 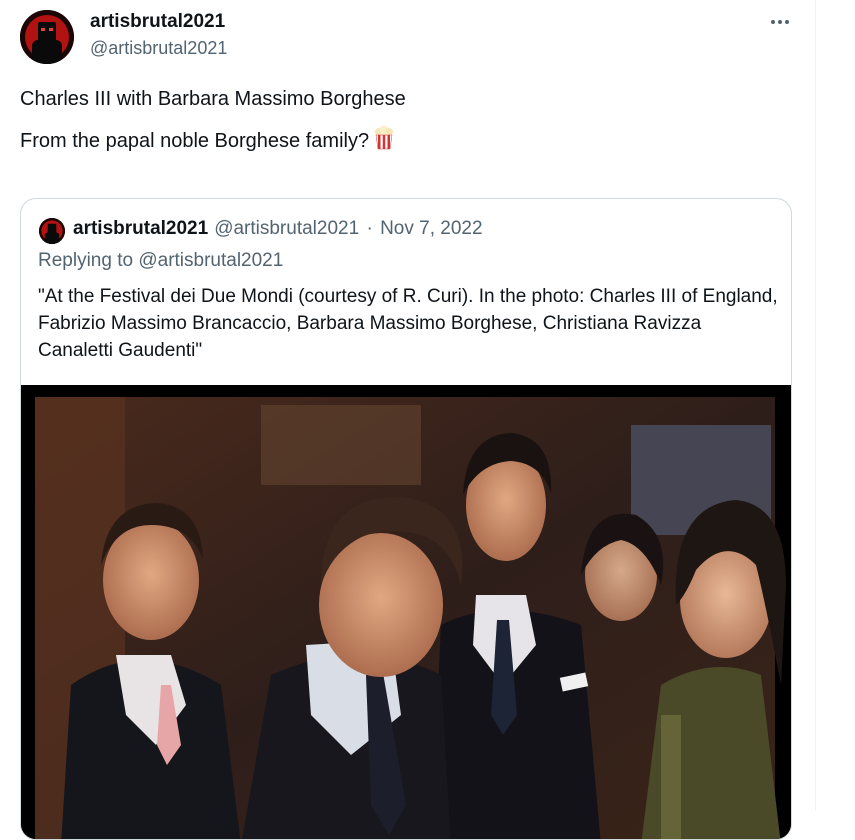 I want to click on replying-to: Replying to @artisbrutal2021, so click(x=160, y=261).